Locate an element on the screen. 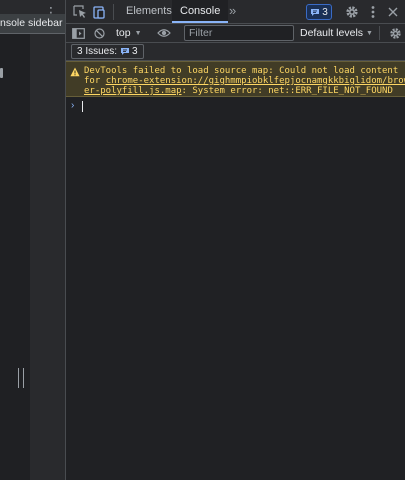  context-label: top is located at coordinates (123, 33).